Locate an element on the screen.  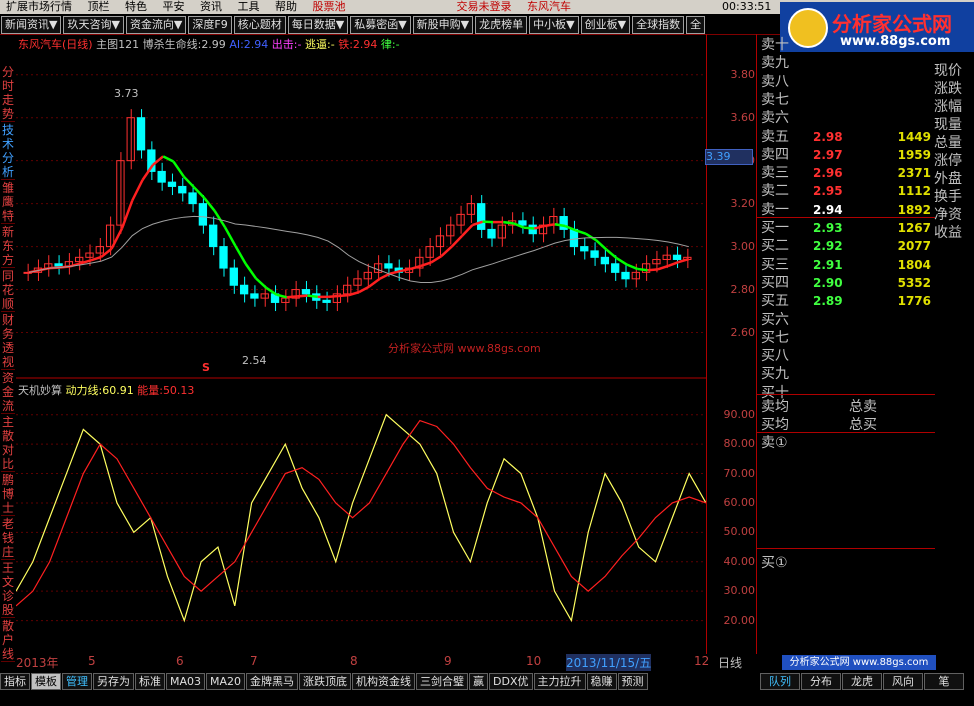
menu-button-9: 中小板▼ is located at coordinates (554, 25).